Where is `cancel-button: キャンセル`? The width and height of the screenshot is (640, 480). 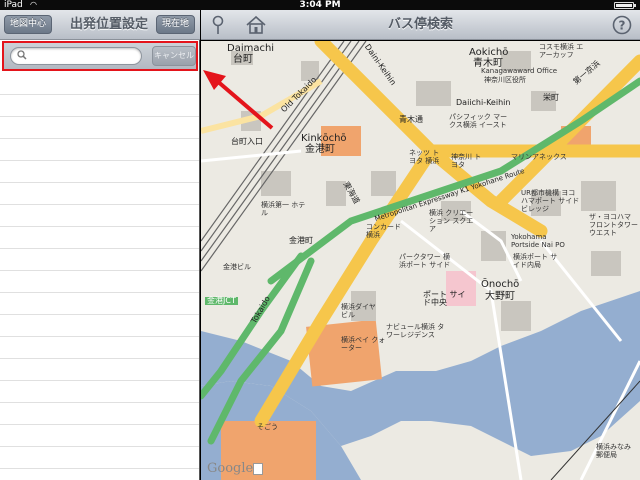 cancel-button: キャンセル is located at coordinates (174, 56).